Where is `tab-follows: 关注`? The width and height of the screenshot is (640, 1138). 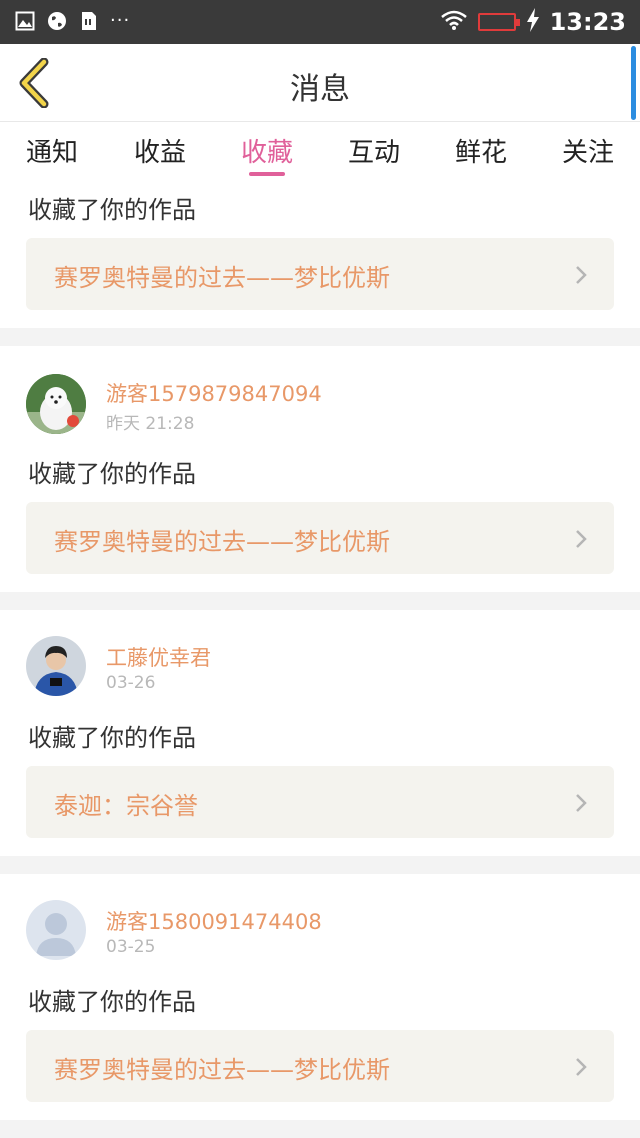 tab-follows: 关注 is located at coordinates (588, 150).